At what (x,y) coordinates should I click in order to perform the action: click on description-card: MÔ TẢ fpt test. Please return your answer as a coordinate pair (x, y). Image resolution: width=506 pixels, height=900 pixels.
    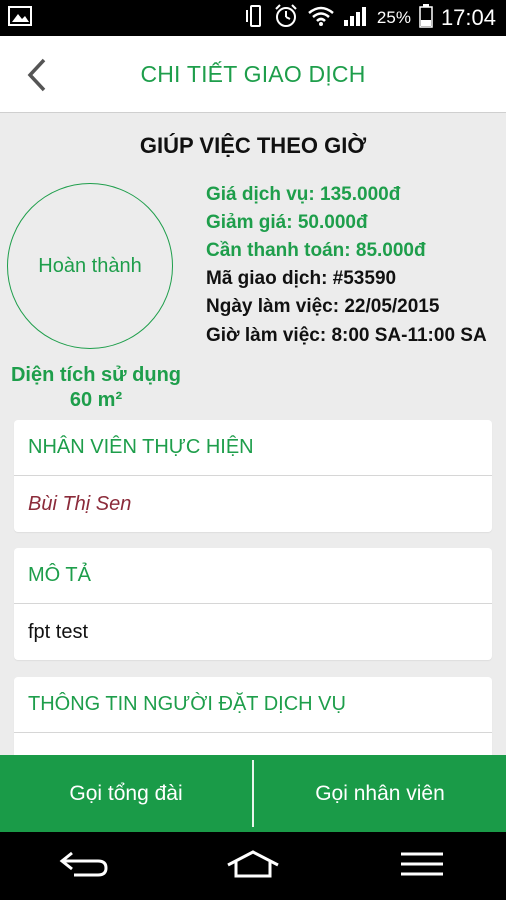
    Looking at the image, I should click on (253, 604).